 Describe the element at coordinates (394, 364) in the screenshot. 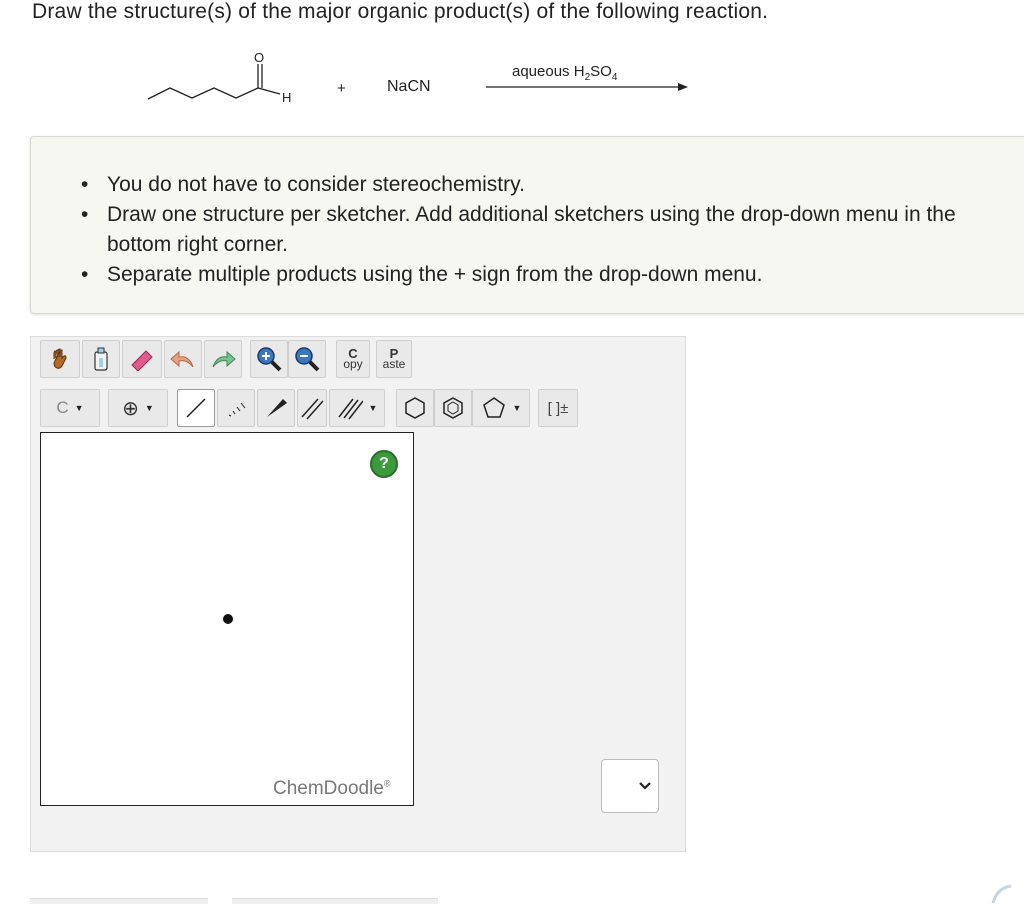

I see `paste-small: aste` at that location.